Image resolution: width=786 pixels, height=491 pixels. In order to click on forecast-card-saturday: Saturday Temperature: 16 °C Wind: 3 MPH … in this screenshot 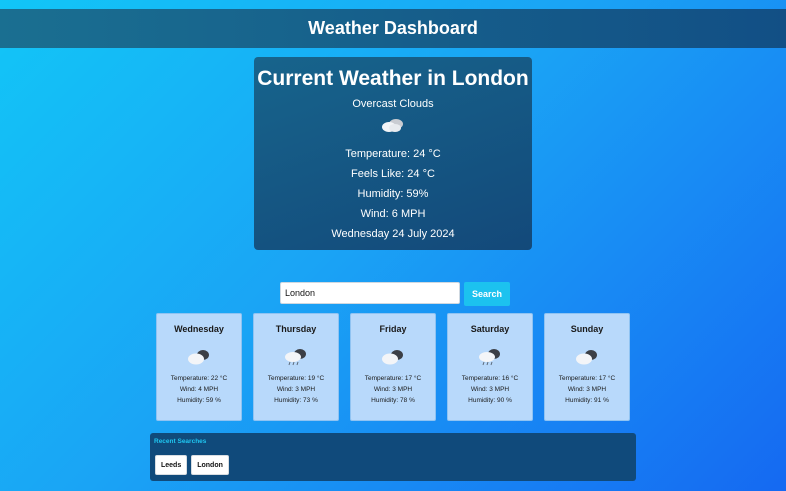, I will do `click(490, 367)`.